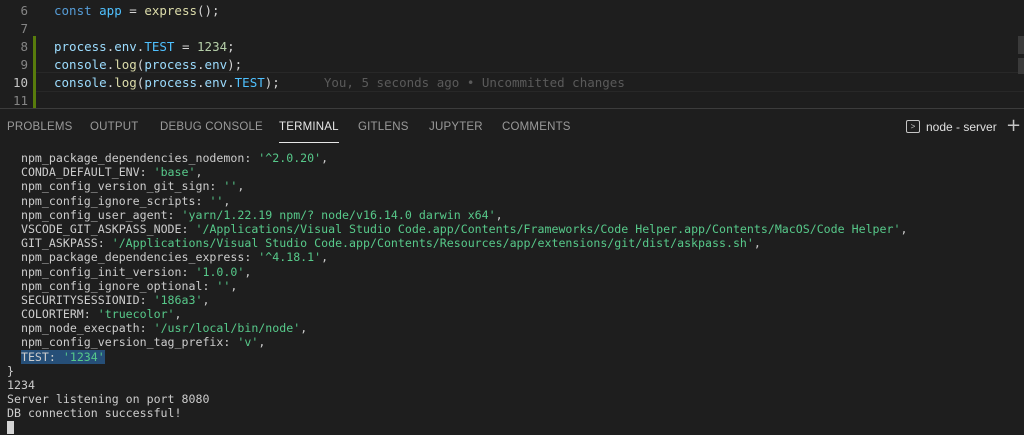 The width and height of the screenshot is (1024, 435). Describe the element at coordinates (137, 10) in the screenshot. I see `code-text: const app = express();` at that location.